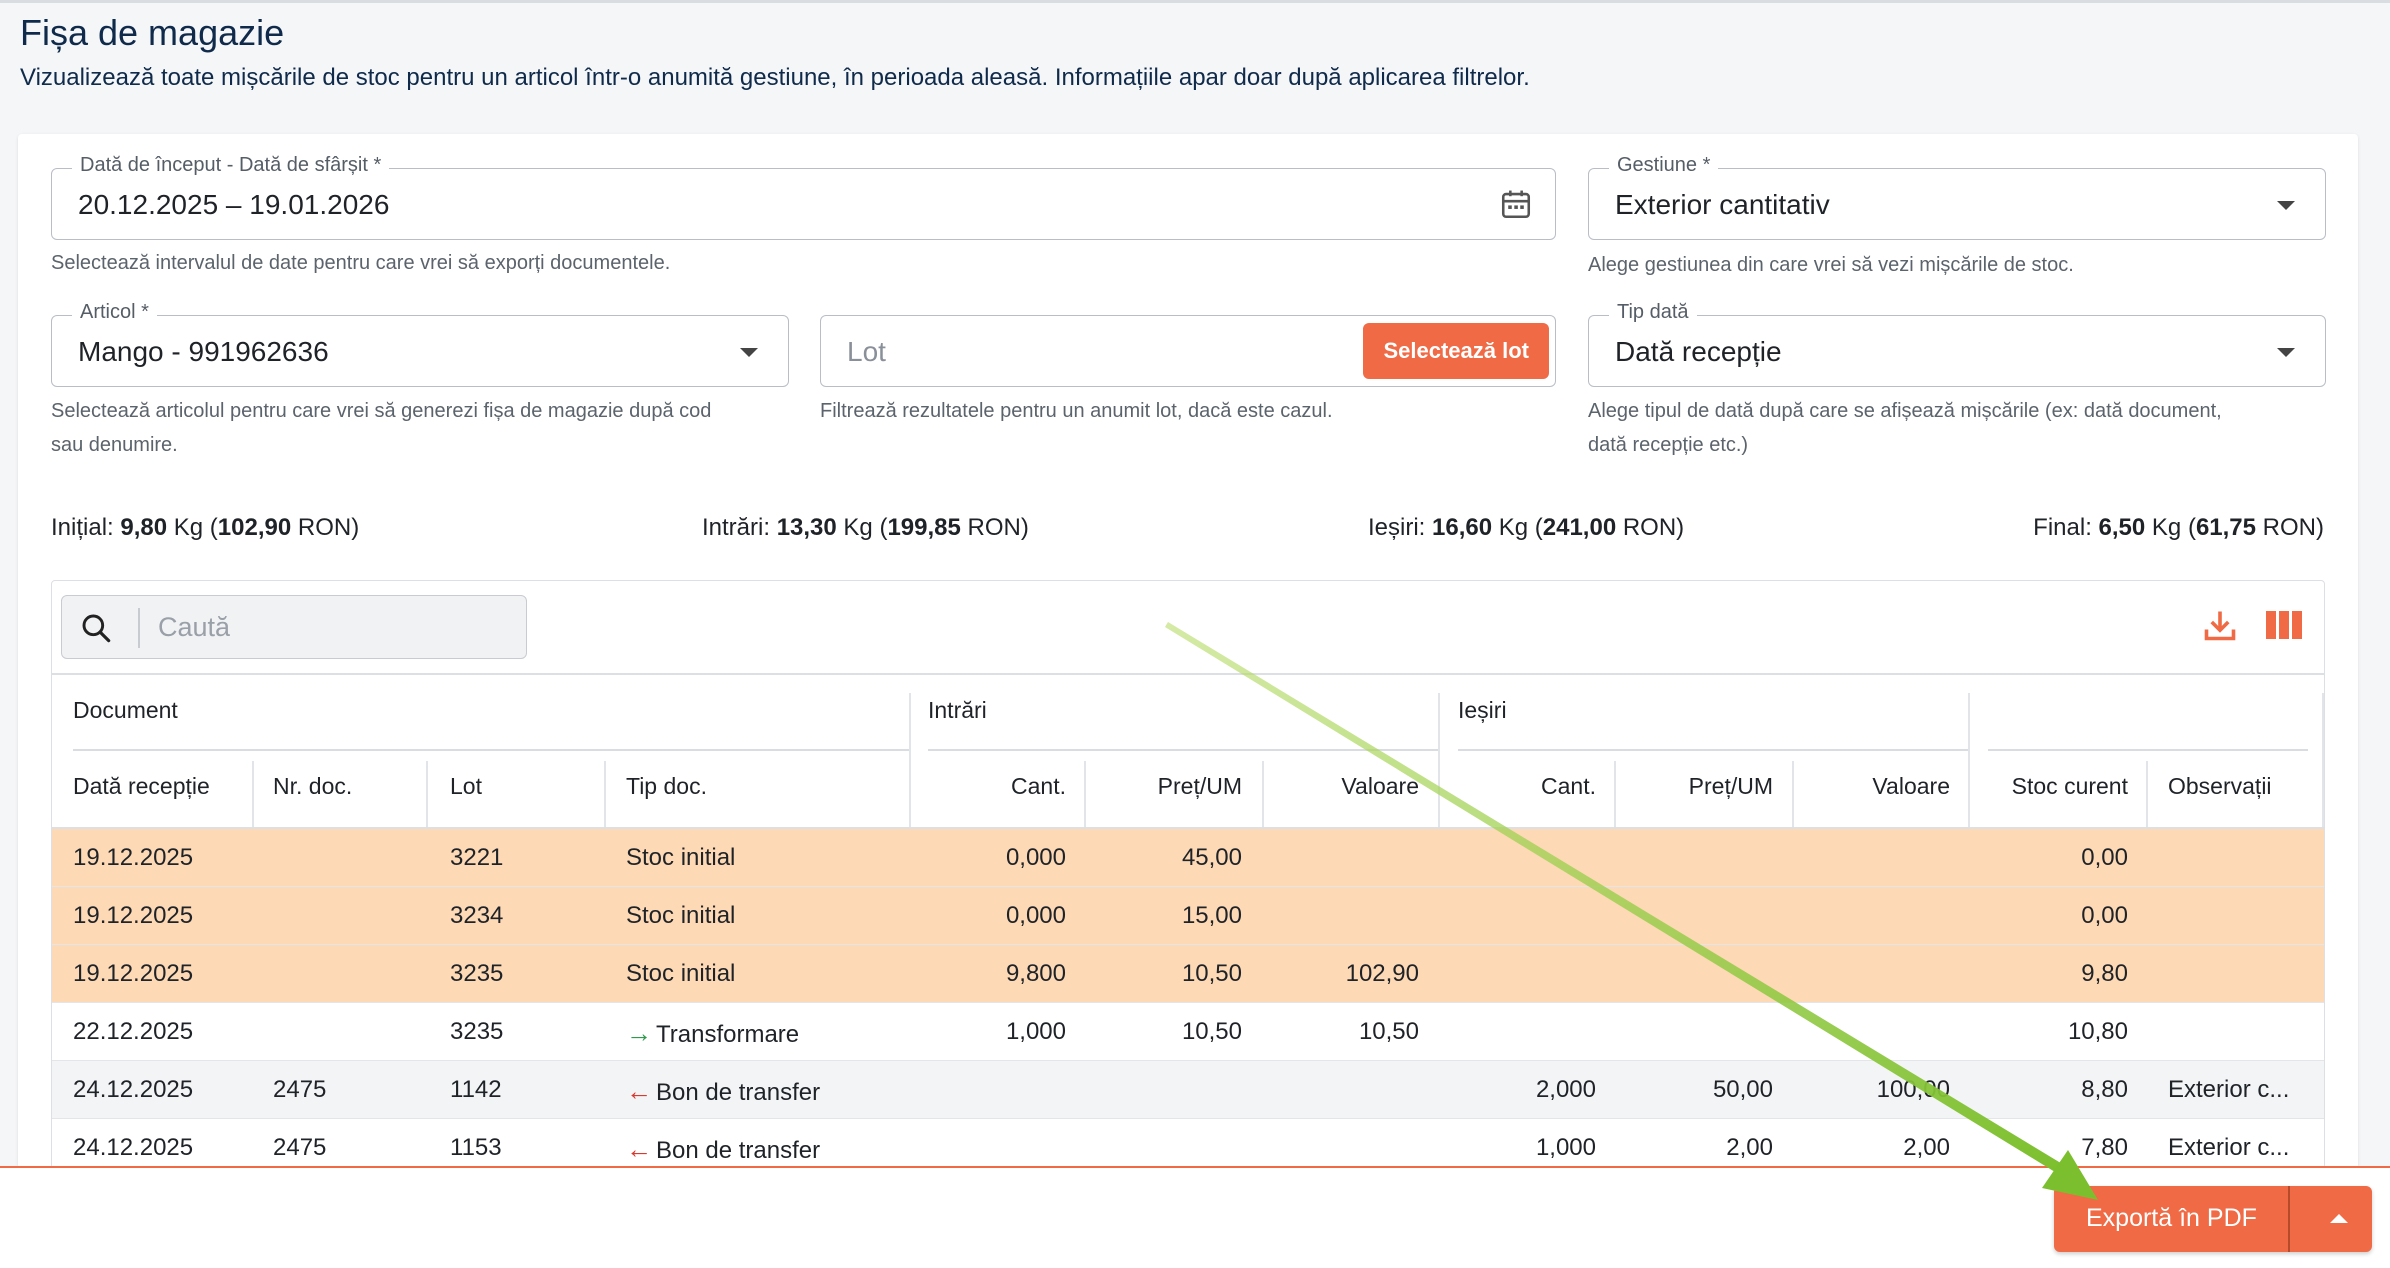  Describe the element at coordinates (420, 344) in the screenshot. I see `articol-select: Articol * Mango - 991962636` at that location.